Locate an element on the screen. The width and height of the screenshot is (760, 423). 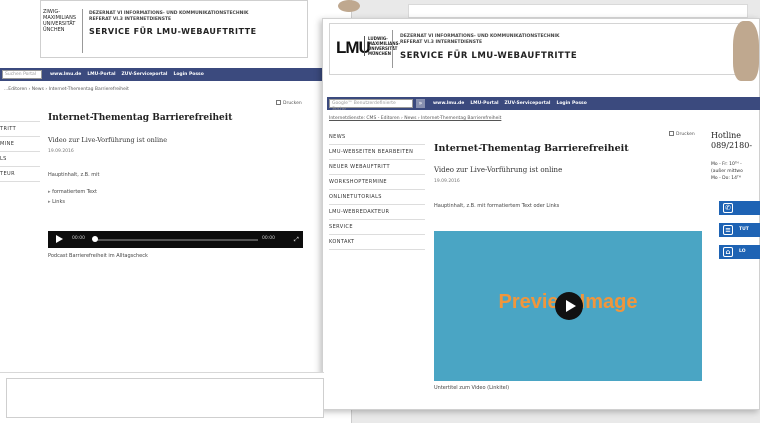
lmu-logo-subtitle: LUDWIG- MAXIMILIANS- UNIVERSITÄT MÜNCHEN is located at coordinates (382, 46).